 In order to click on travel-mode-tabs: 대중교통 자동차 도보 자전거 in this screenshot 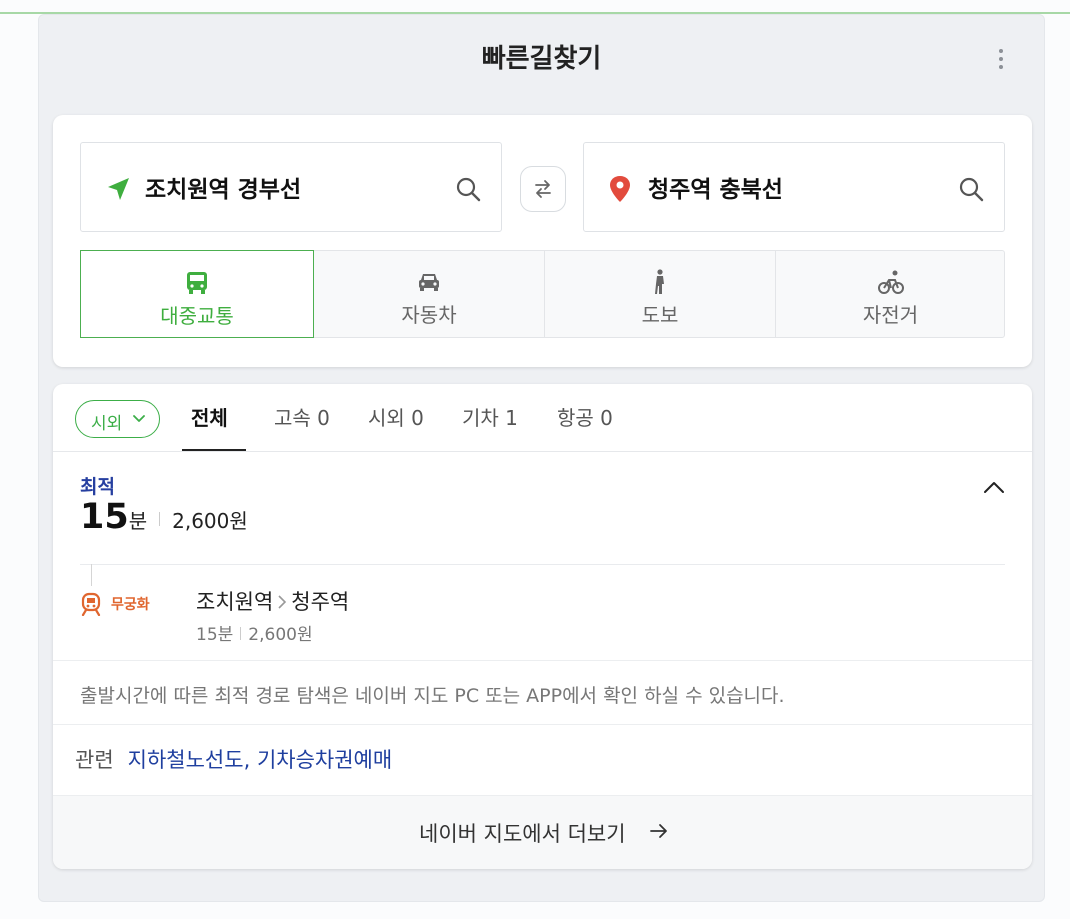, I will do `click(542, 294)`.